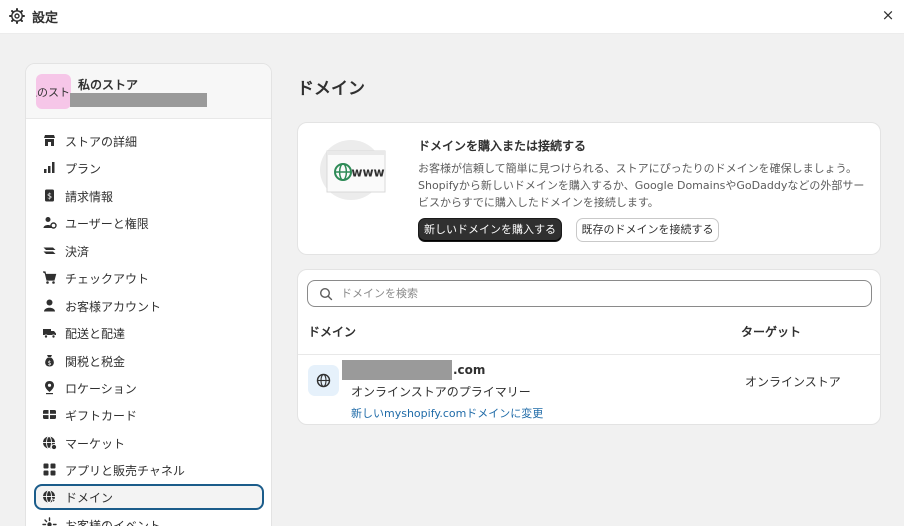 Image resolution: width=904 pixels, height=526 pixels. What do you see at coordinates (95, 444) in the screenshot?
I see `sidebar-item-label: マーケット` at bounding box center [95, 444].